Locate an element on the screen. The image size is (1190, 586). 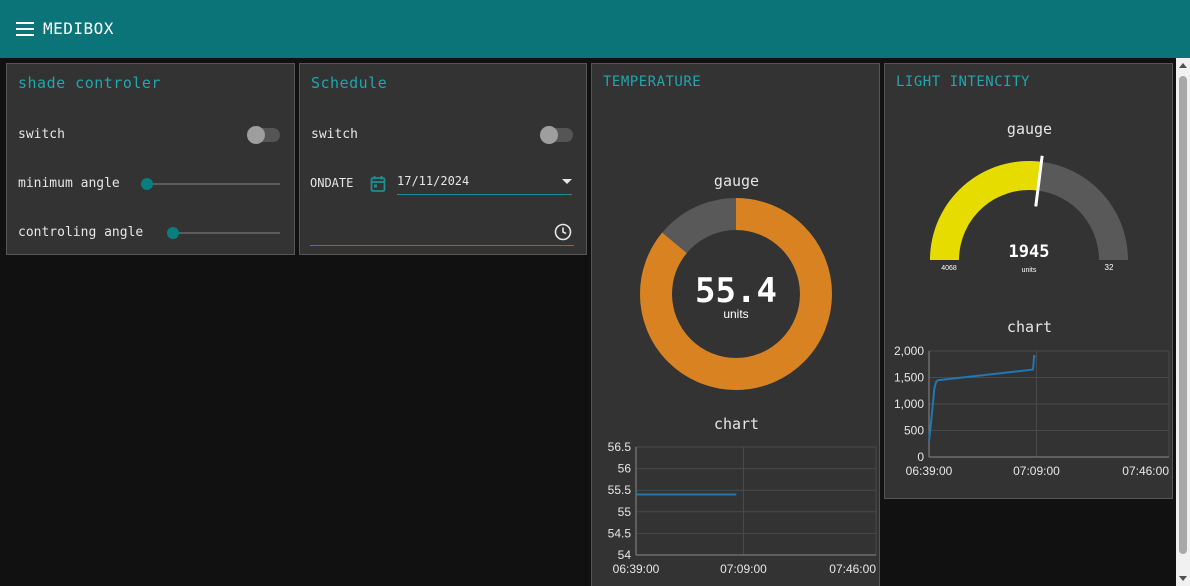
scroll-down-arrow-icon is located at coordinates (1183, 578).